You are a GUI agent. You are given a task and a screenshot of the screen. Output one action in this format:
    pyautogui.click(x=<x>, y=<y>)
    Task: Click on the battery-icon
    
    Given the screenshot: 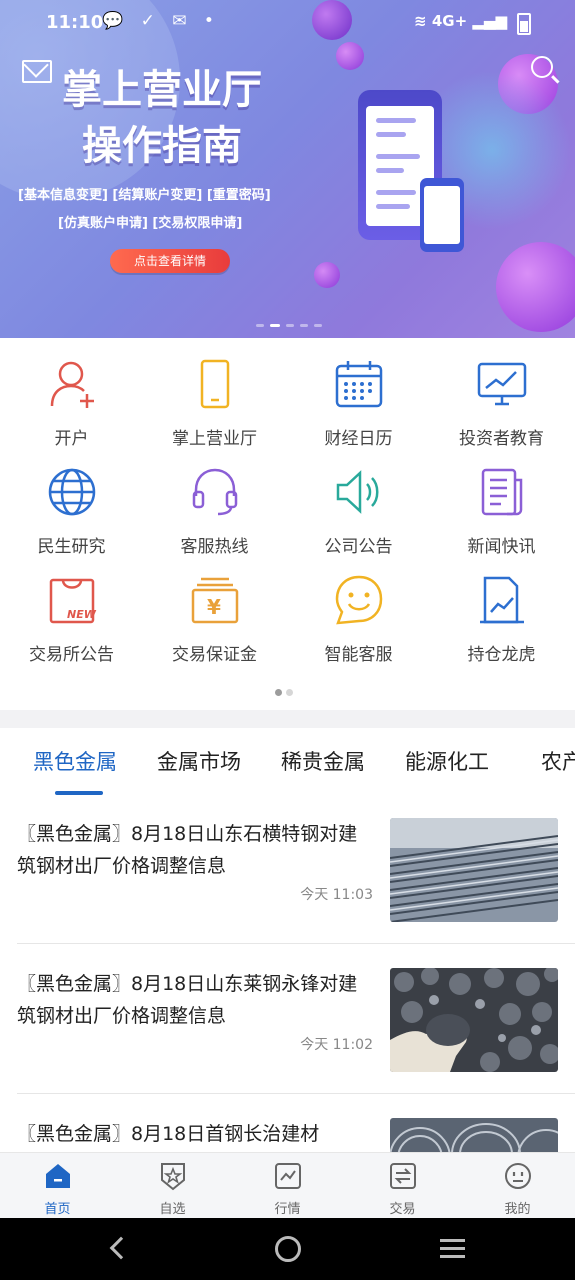 What is the action you would take?
    pyautogui.click(x=524, y=24)
    